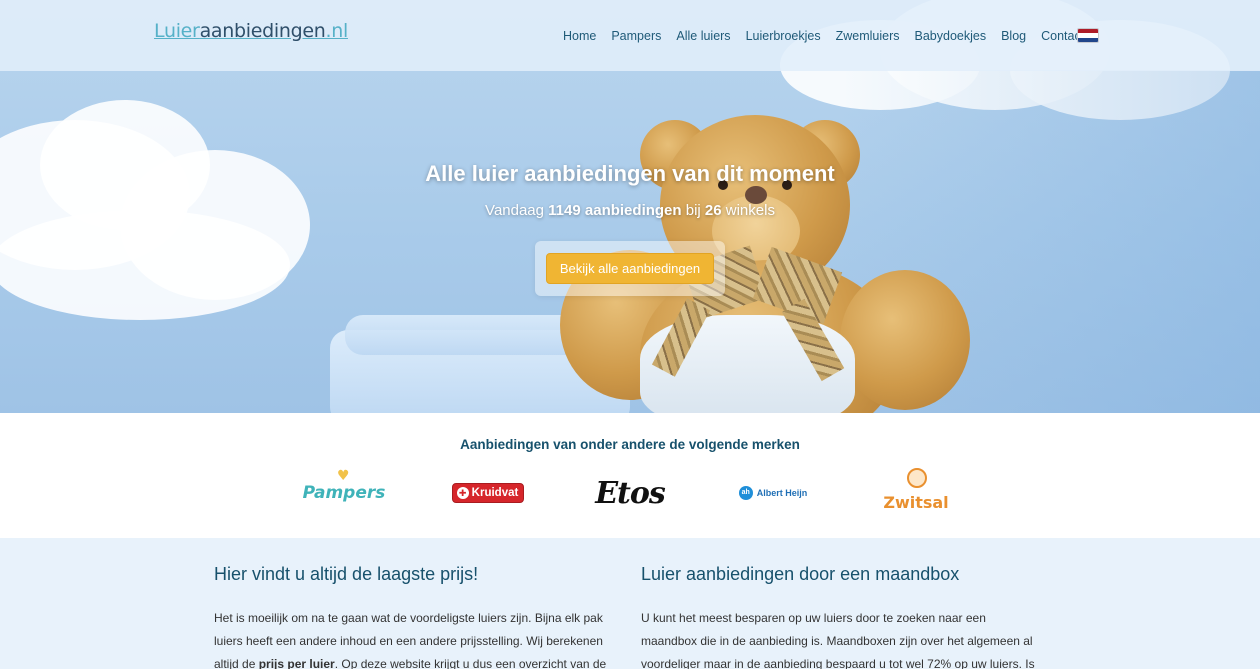 The width and height of the screenshot is (1260, 669). I want to click on site-logo: Luieraanbiedingen.nl, so click(251, 31).